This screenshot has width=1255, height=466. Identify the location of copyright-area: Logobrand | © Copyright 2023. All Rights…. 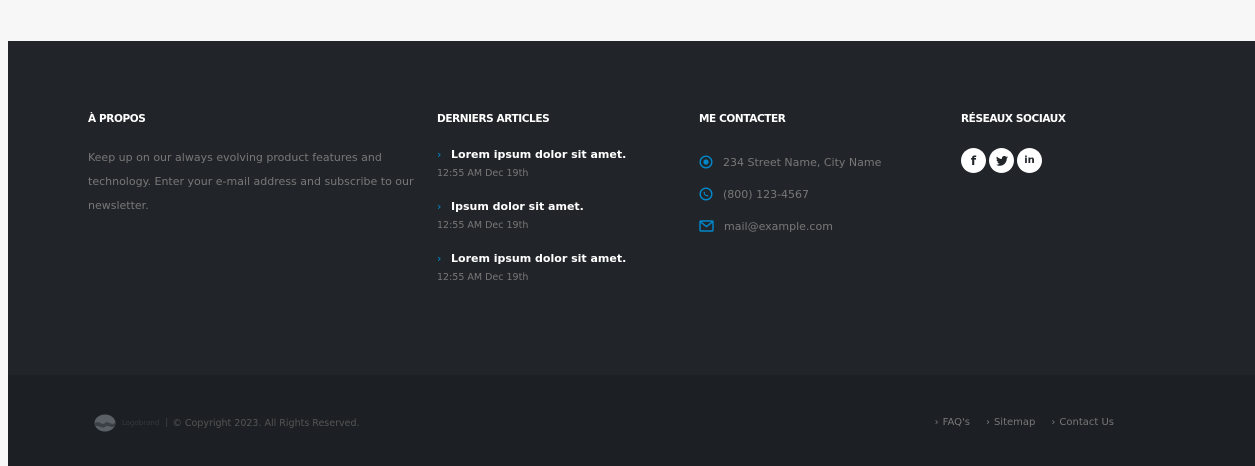
(227, 423).